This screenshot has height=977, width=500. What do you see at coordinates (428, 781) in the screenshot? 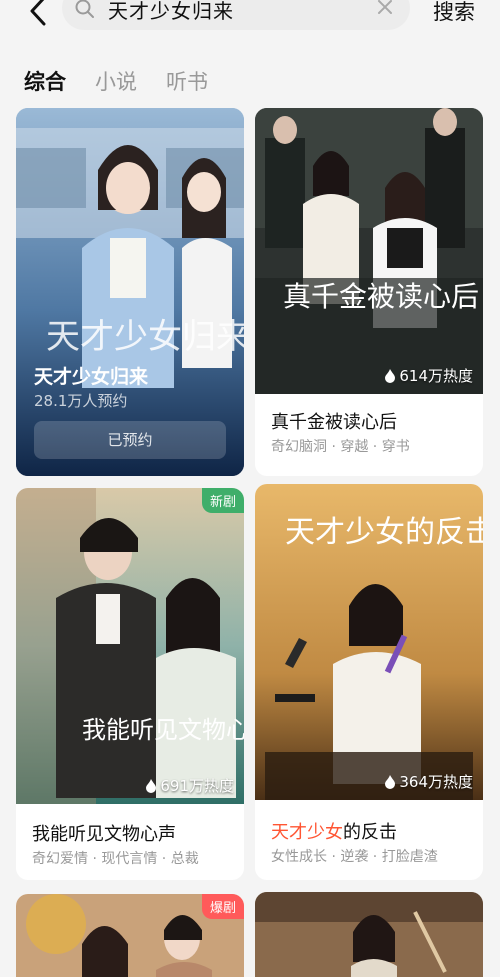
I see `heat-count: 364万热度` at bounding box center [428, 781].